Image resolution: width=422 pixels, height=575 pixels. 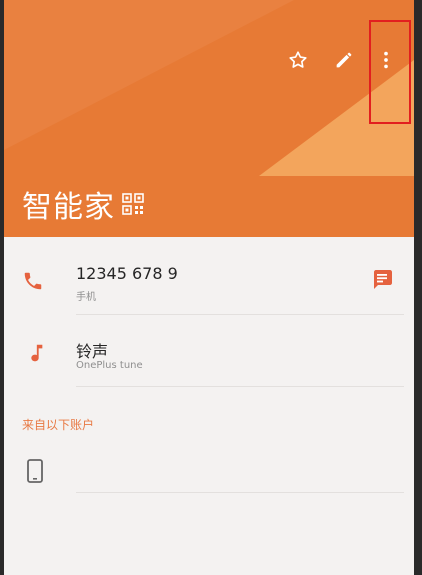 I want to click on device-phone-icon, so click(x=35, y=471).